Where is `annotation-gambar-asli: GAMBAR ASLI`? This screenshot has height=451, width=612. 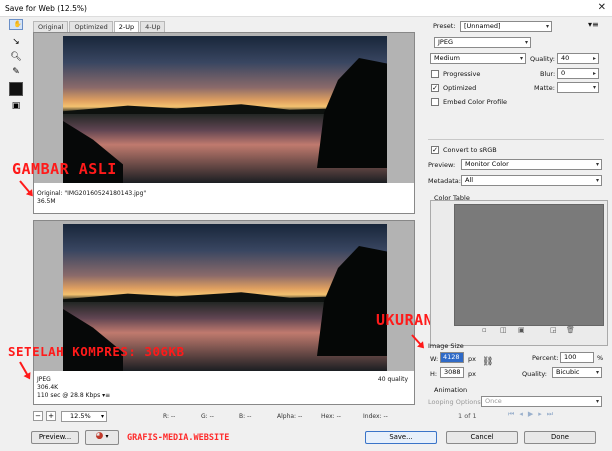 annotation-gambar-asli: GAMBAR ASLI is located at coordinates (64, 169).